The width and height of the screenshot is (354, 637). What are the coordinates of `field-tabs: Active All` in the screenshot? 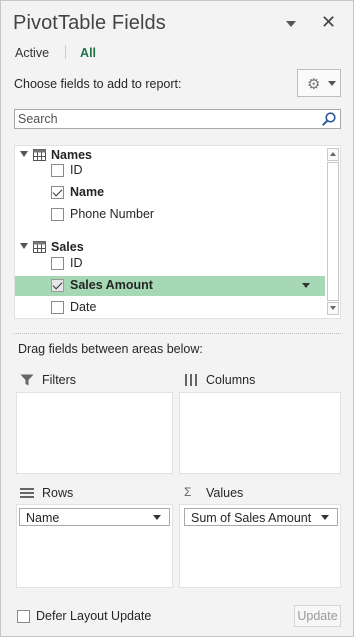 It's located at (63, 52).